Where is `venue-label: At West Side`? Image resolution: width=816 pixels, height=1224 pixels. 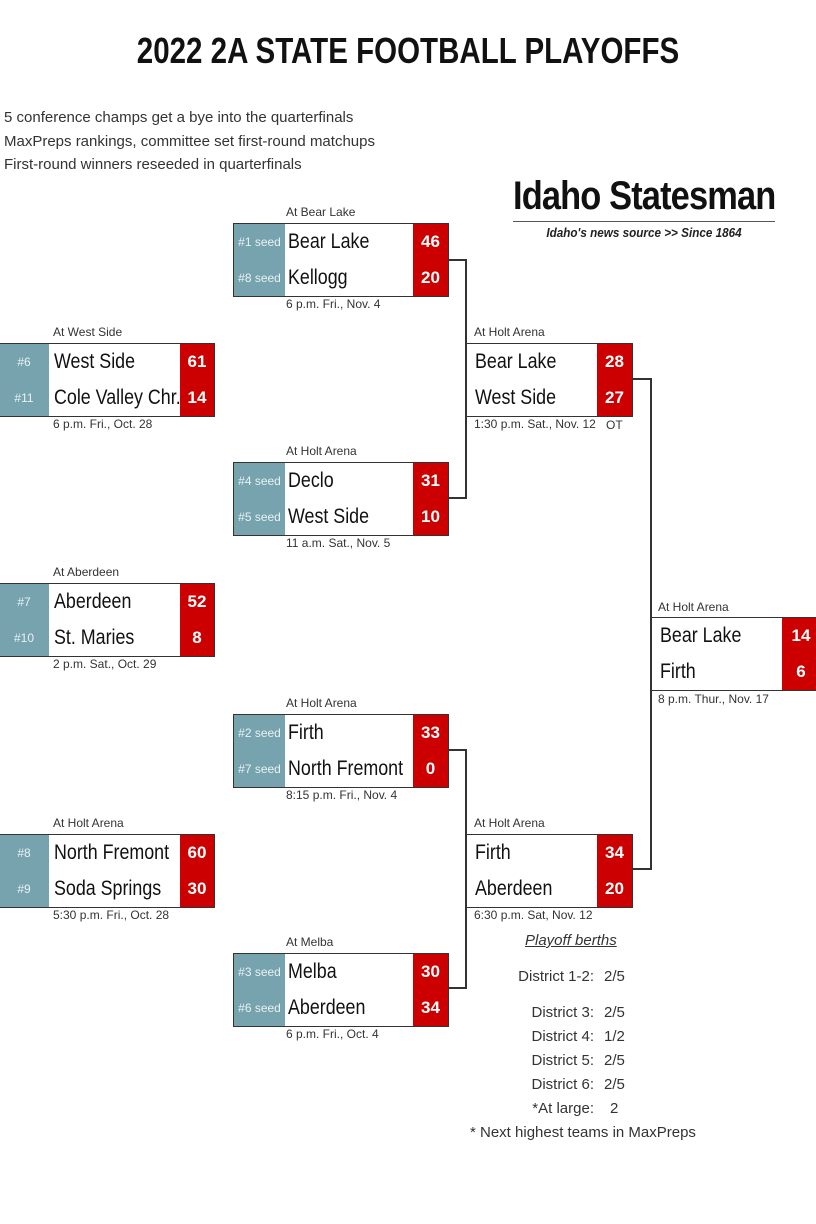 venue-label: At West Side is located at coordinates (88, 332).